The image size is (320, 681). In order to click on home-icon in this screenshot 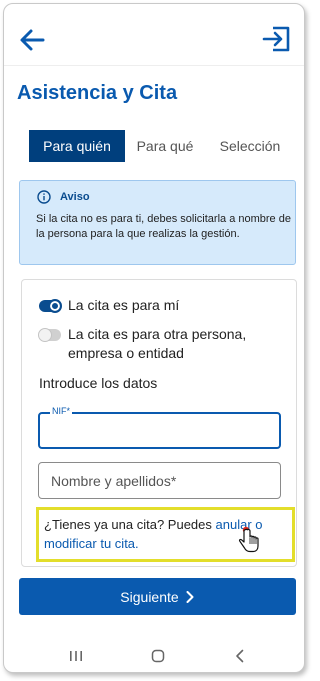, I will do `click(158, 656)`.